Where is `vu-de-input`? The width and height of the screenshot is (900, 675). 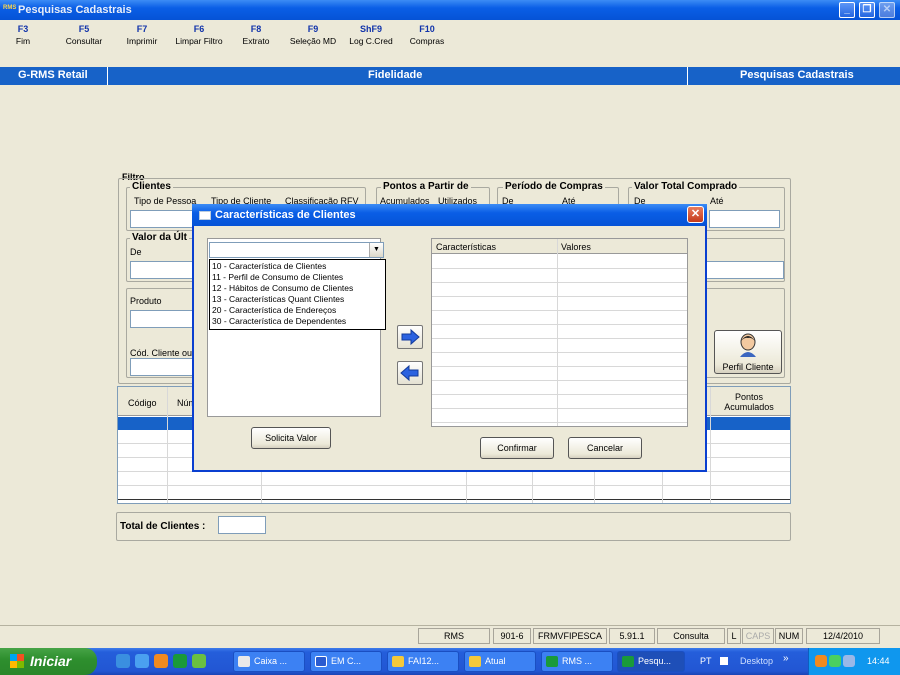 vu-de-input is located at coordinates (163, 270).